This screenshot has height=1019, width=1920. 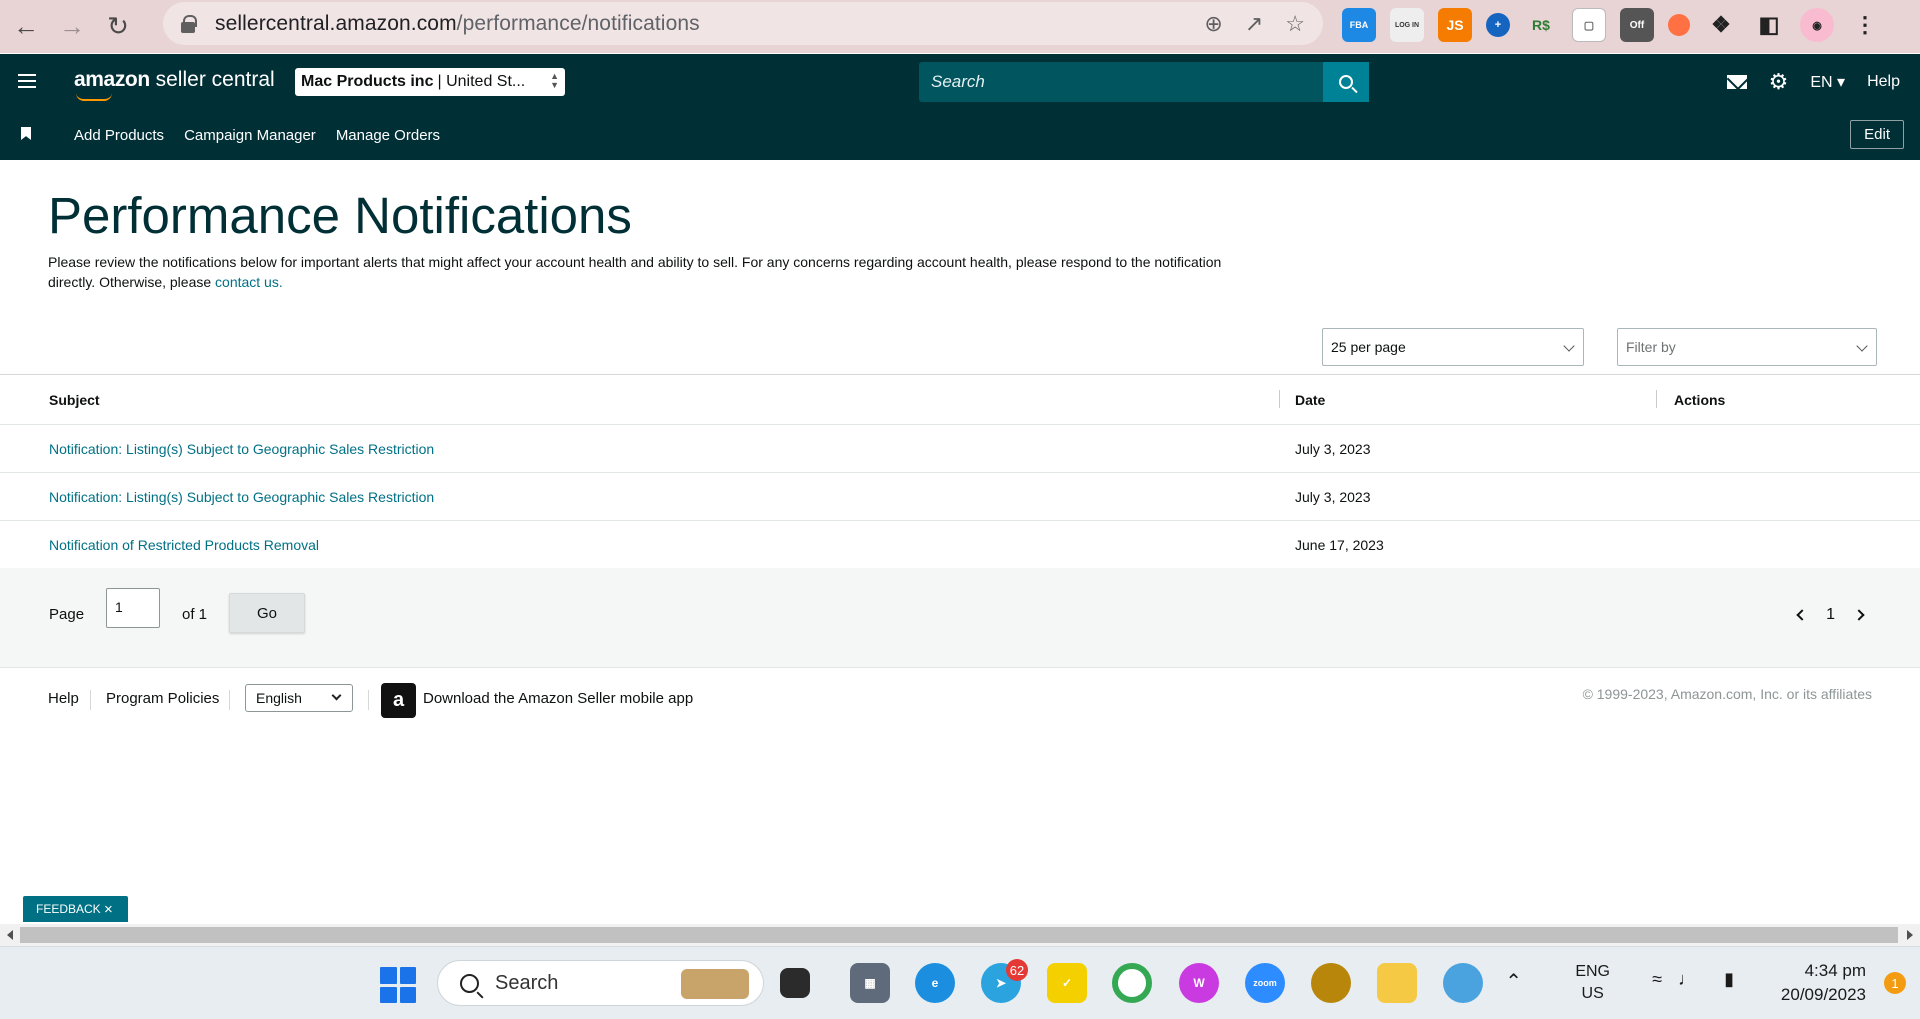 What do you see at coordinates (162, 698) in the screenshot?
I see `program-policies-link: Program Policies` at bounding box center [162, 698].